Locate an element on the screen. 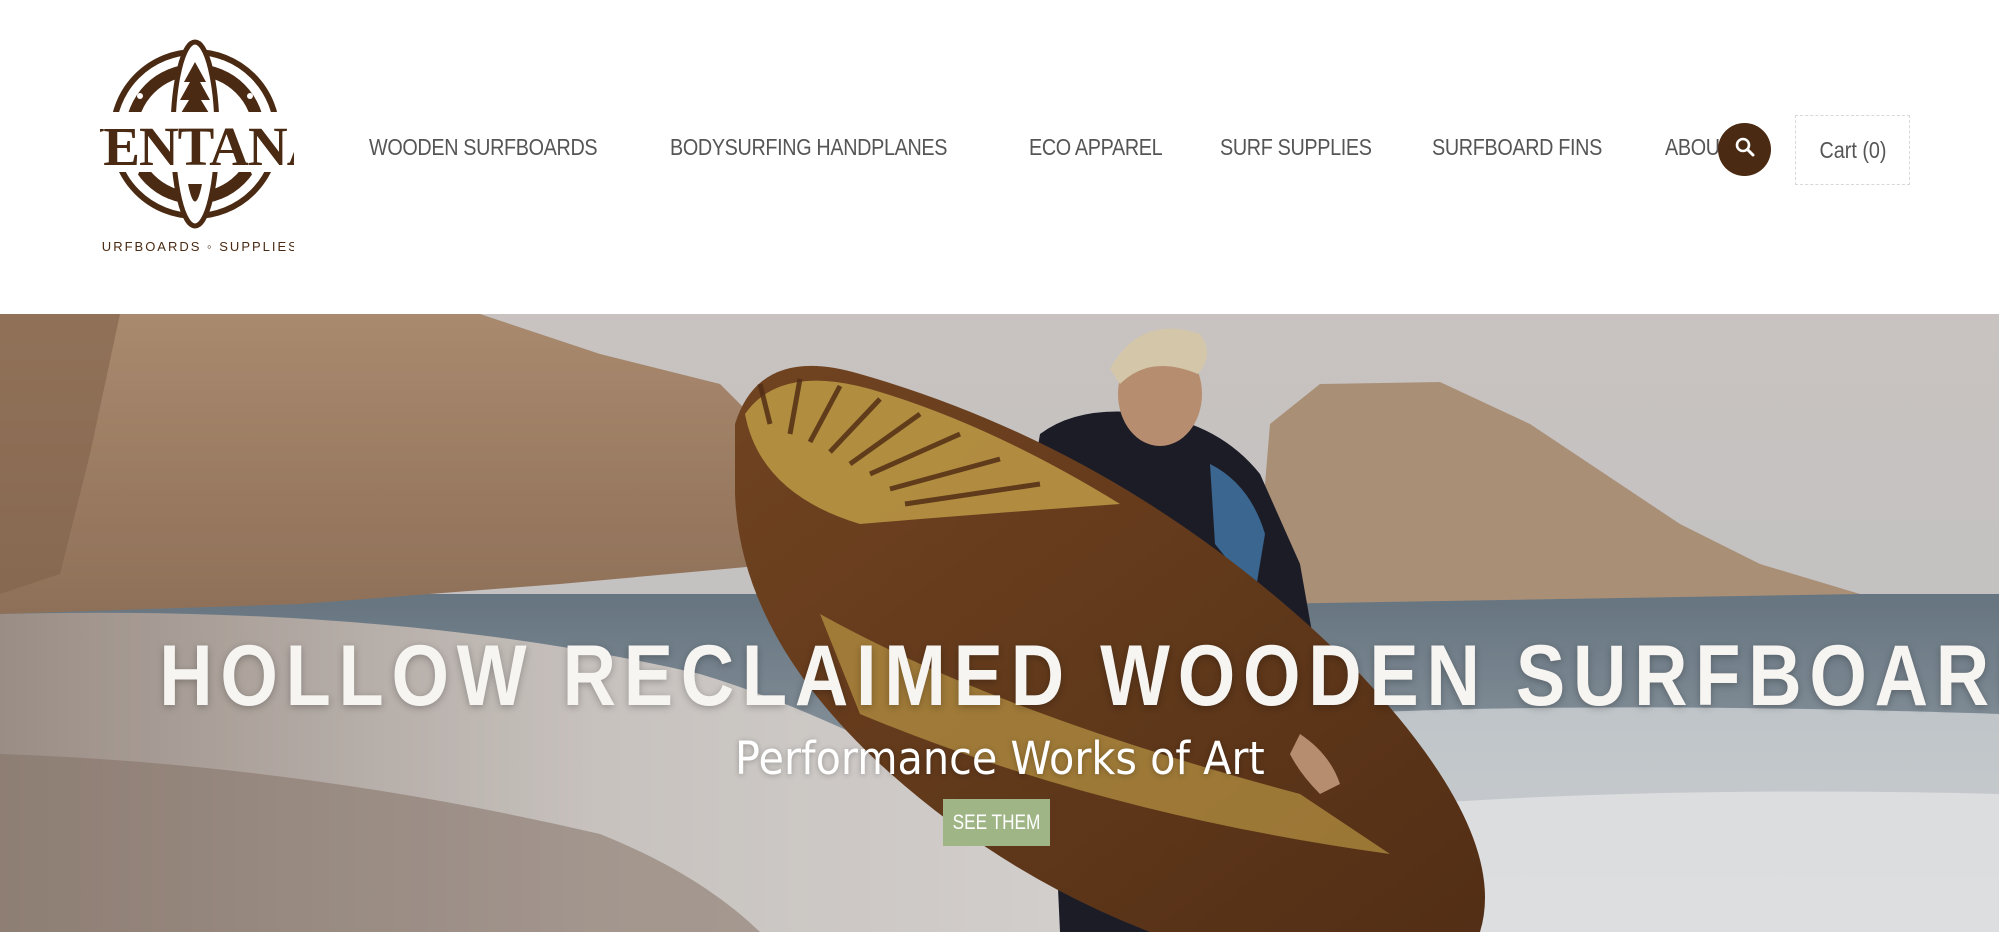  nav-item-bodysurfing-handplanes: BODYSURFING HANDPLANES is located at coordinates (808, 147).